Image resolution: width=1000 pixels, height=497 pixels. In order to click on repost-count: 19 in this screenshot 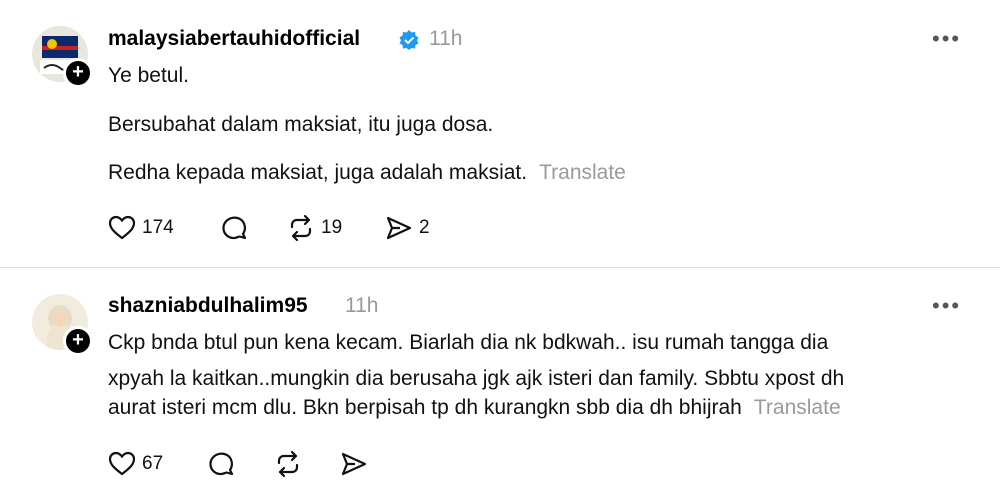, I will do `click(332, 227)`.